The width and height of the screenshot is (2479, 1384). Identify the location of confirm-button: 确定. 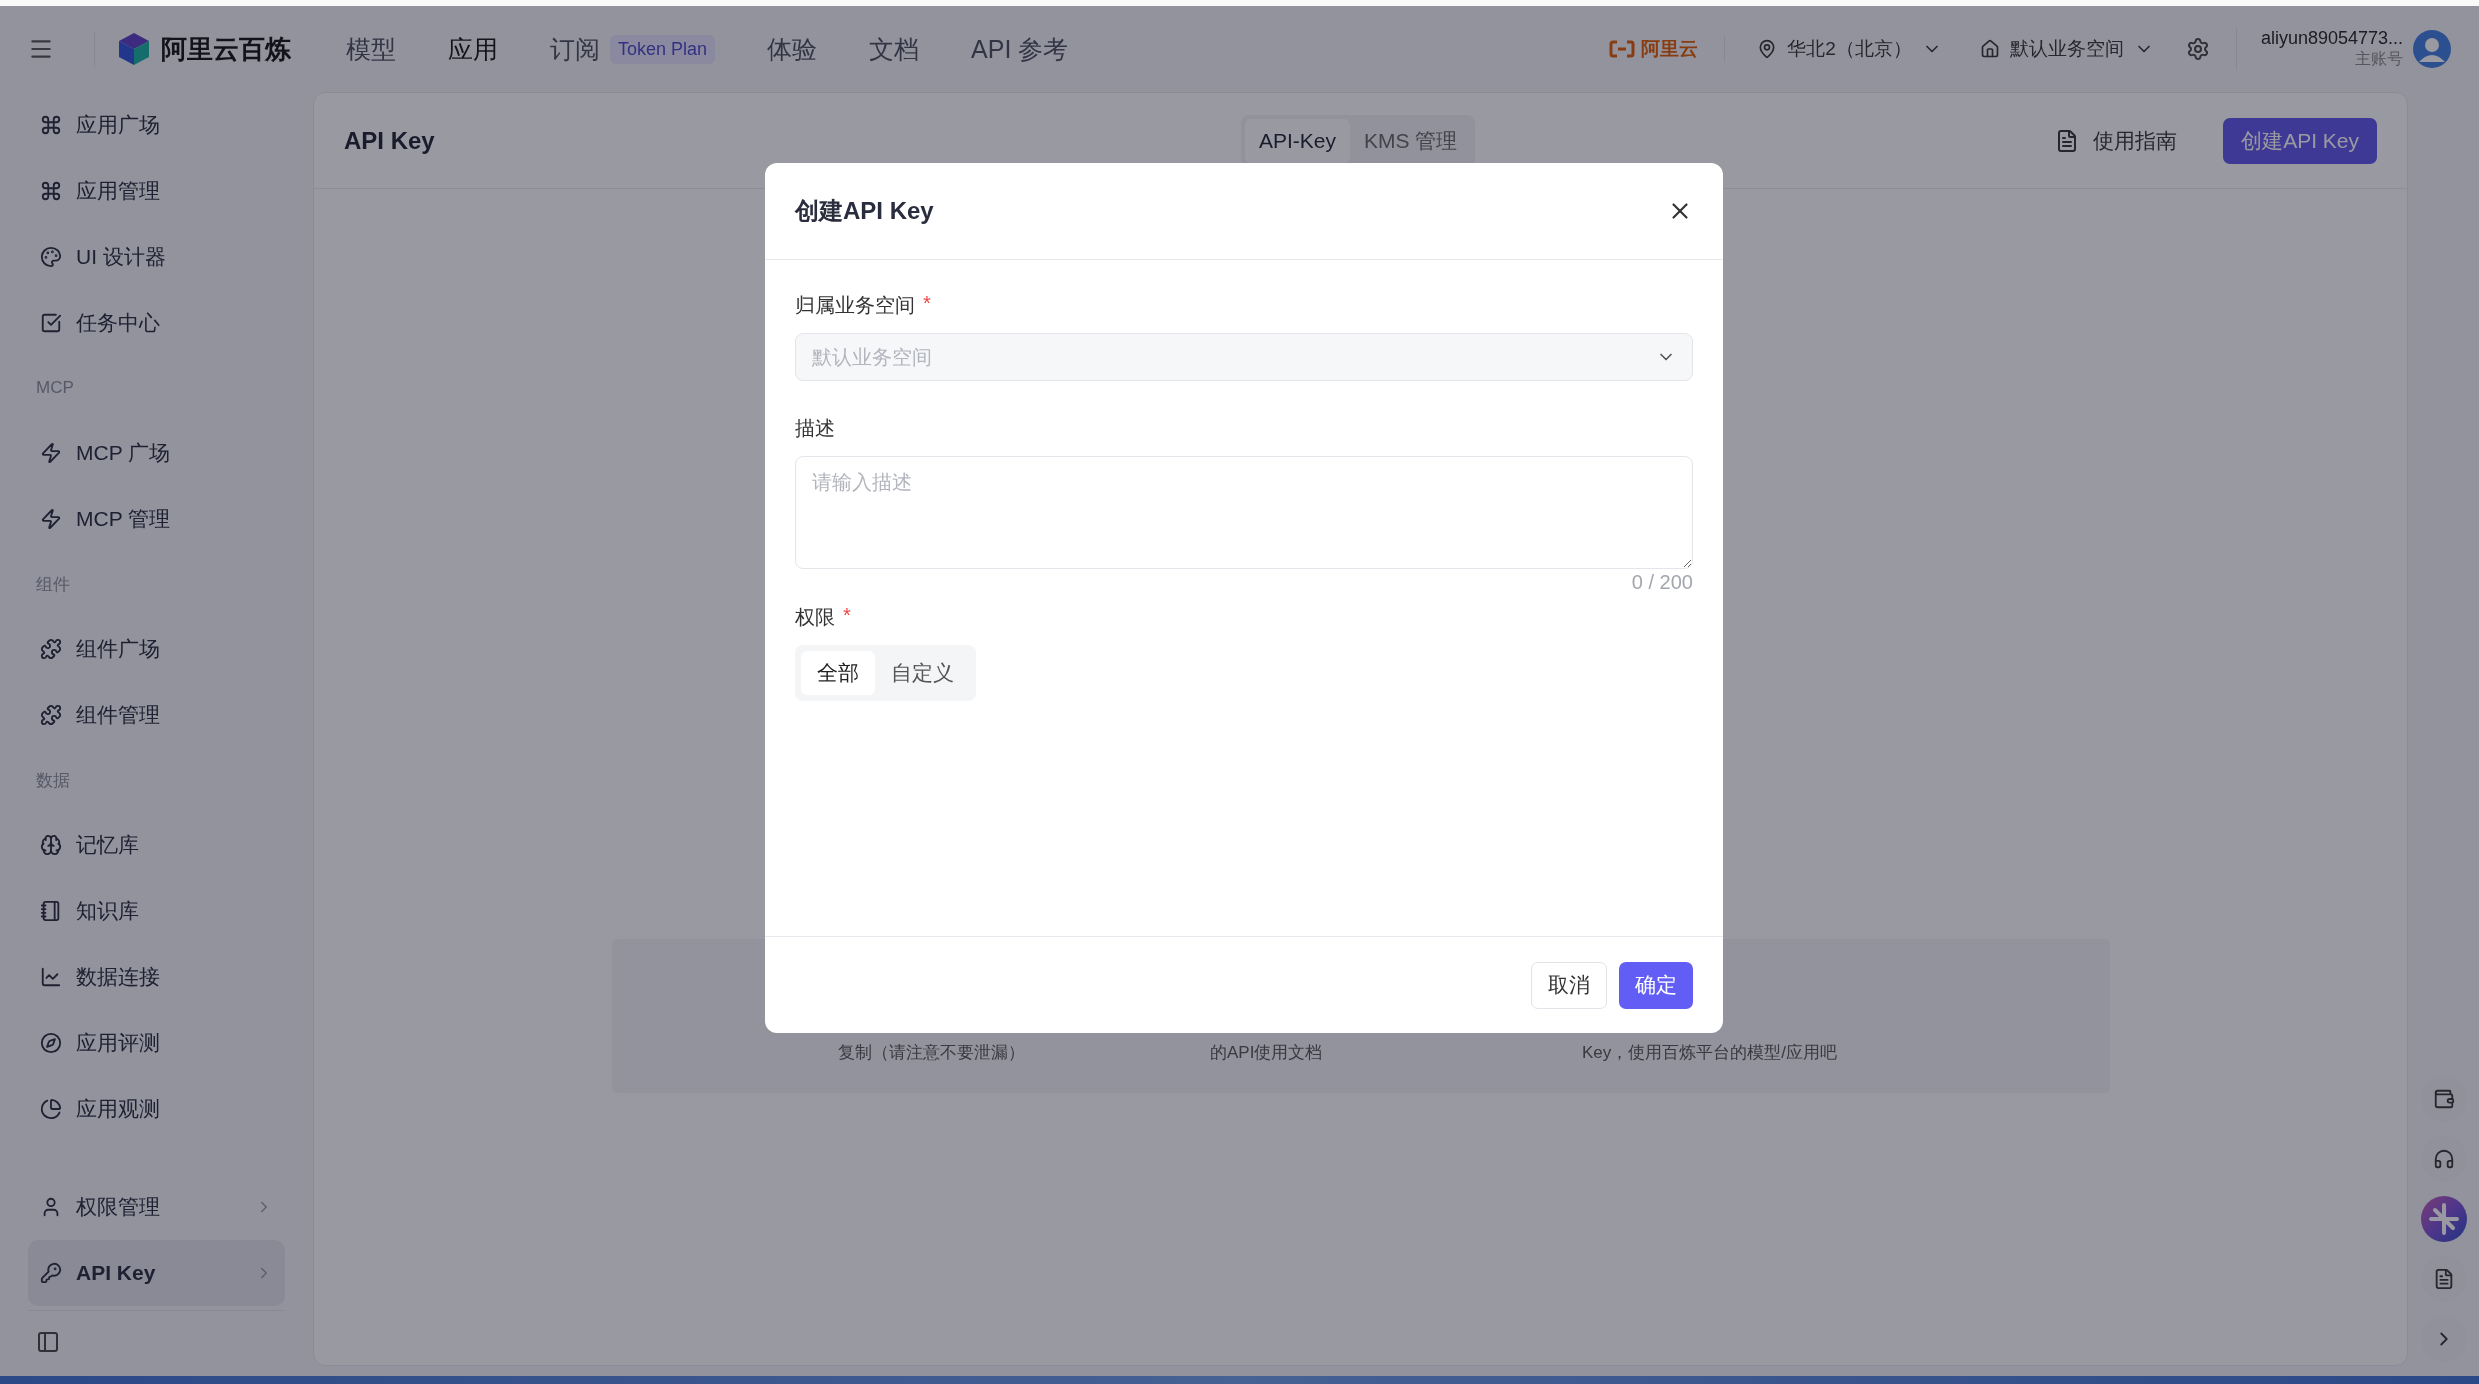
(1656, 985).